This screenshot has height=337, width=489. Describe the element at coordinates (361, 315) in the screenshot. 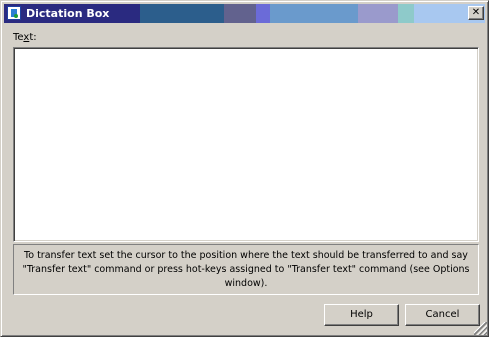

I see `help-button: Help` at that location.